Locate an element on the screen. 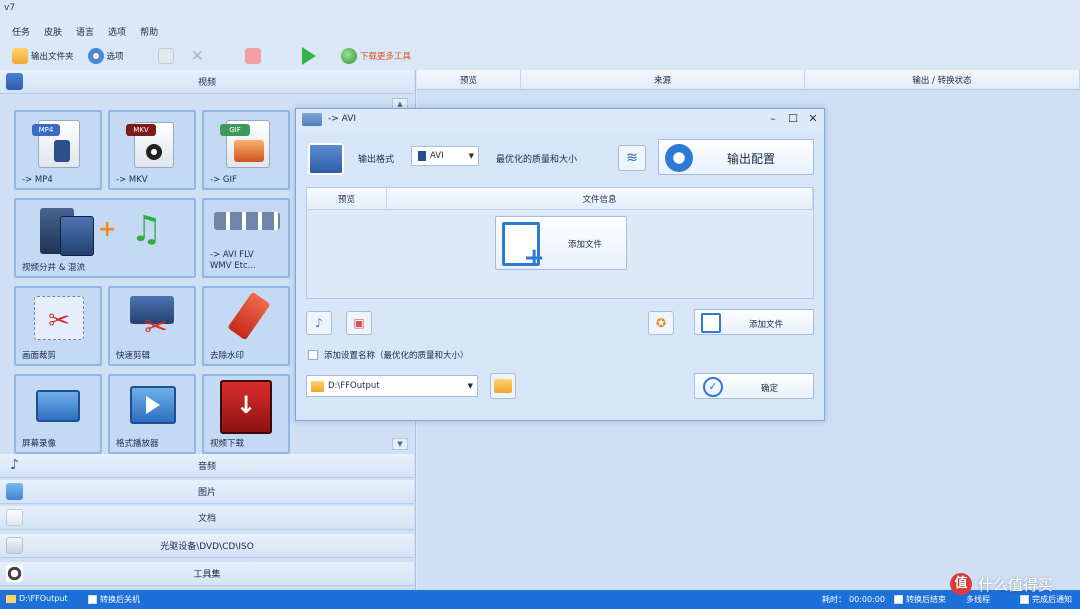  tile-video-download: ↓ 视频下载 is located at coordinates (246, 414).